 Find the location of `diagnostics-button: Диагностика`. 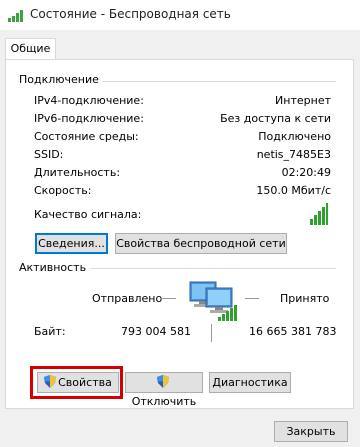

diagnostics-button: Диагностика is located at coordinates (250, 382).